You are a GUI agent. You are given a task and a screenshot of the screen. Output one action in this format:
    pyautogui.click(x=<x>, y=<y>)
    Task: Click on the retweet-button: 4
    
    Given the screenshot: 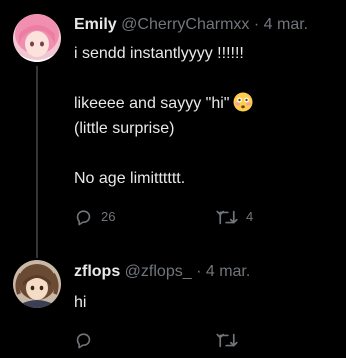 What is the action you would take?
    pyautogui.click(x=234, y=217)
    